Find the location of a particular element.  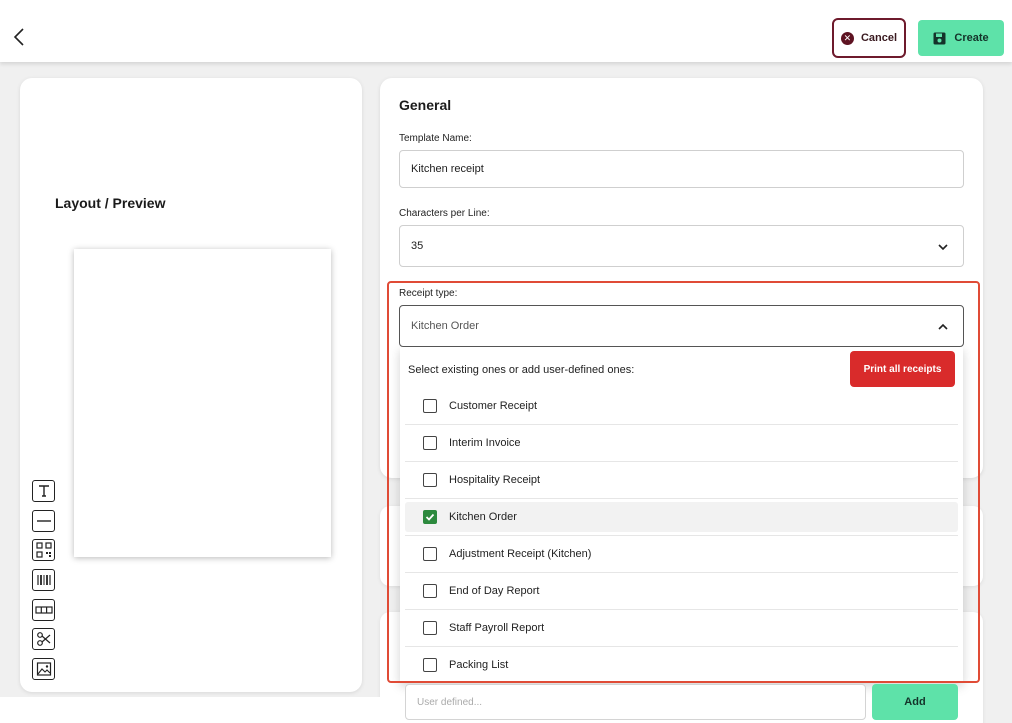

chevron-left-icon is located at coordinates (18, 37).